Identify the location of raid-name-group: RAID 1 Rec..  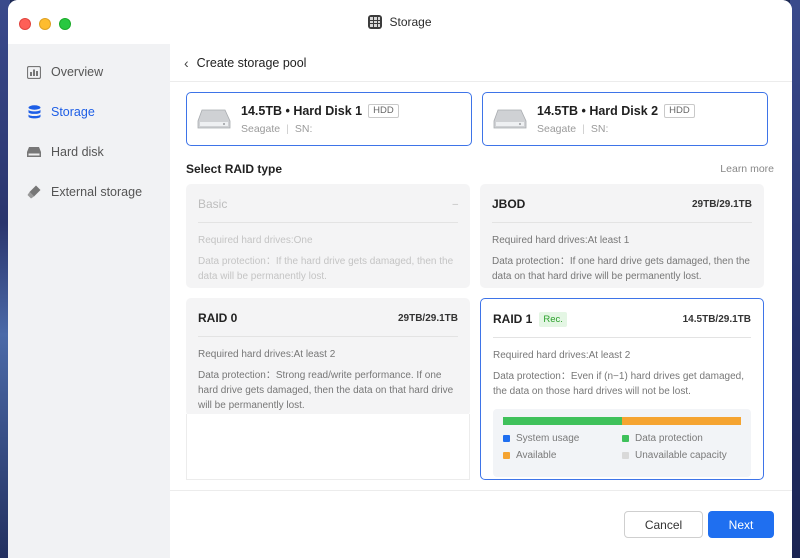
(530, 319).